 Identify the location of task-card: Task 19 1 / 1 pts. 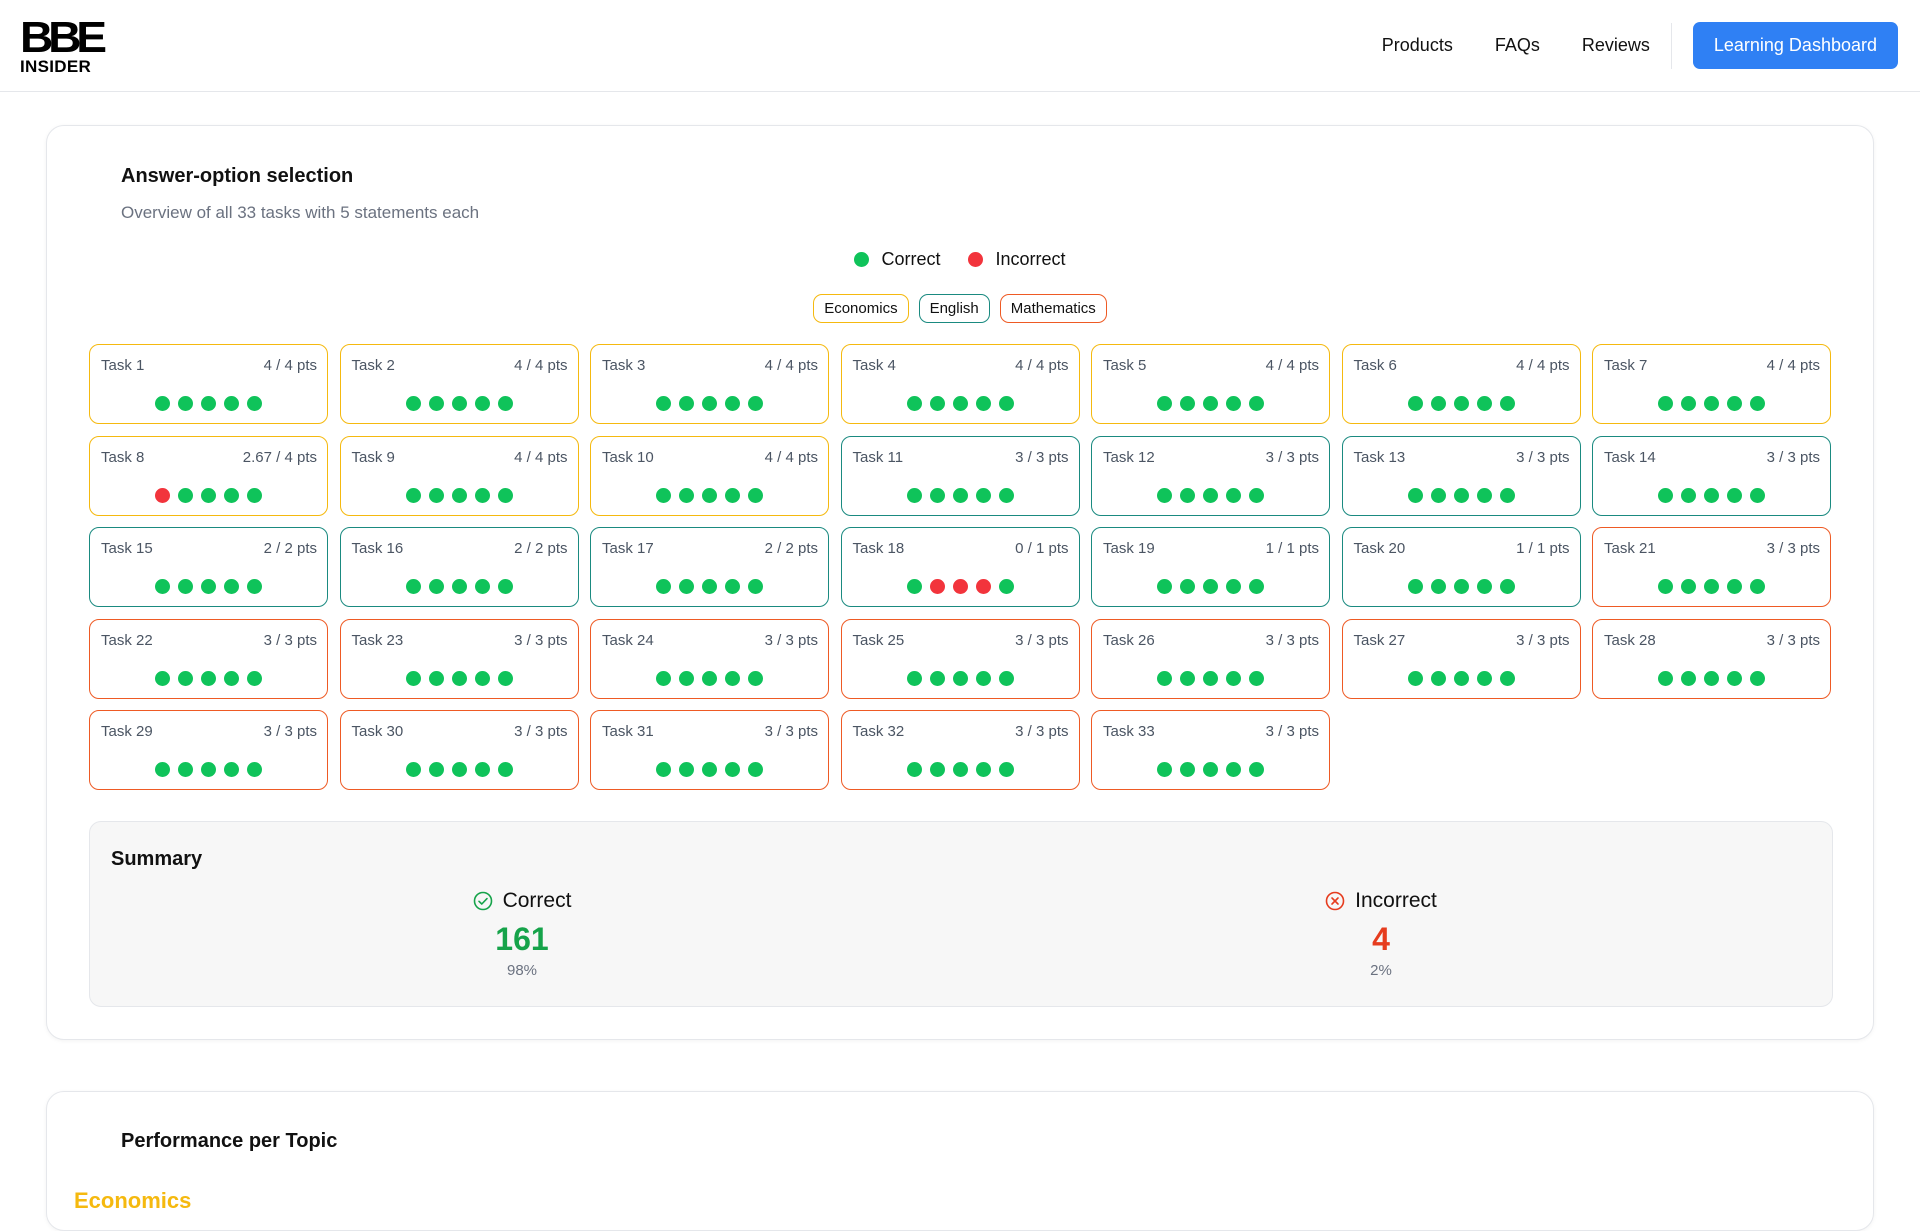
(1210, 567).